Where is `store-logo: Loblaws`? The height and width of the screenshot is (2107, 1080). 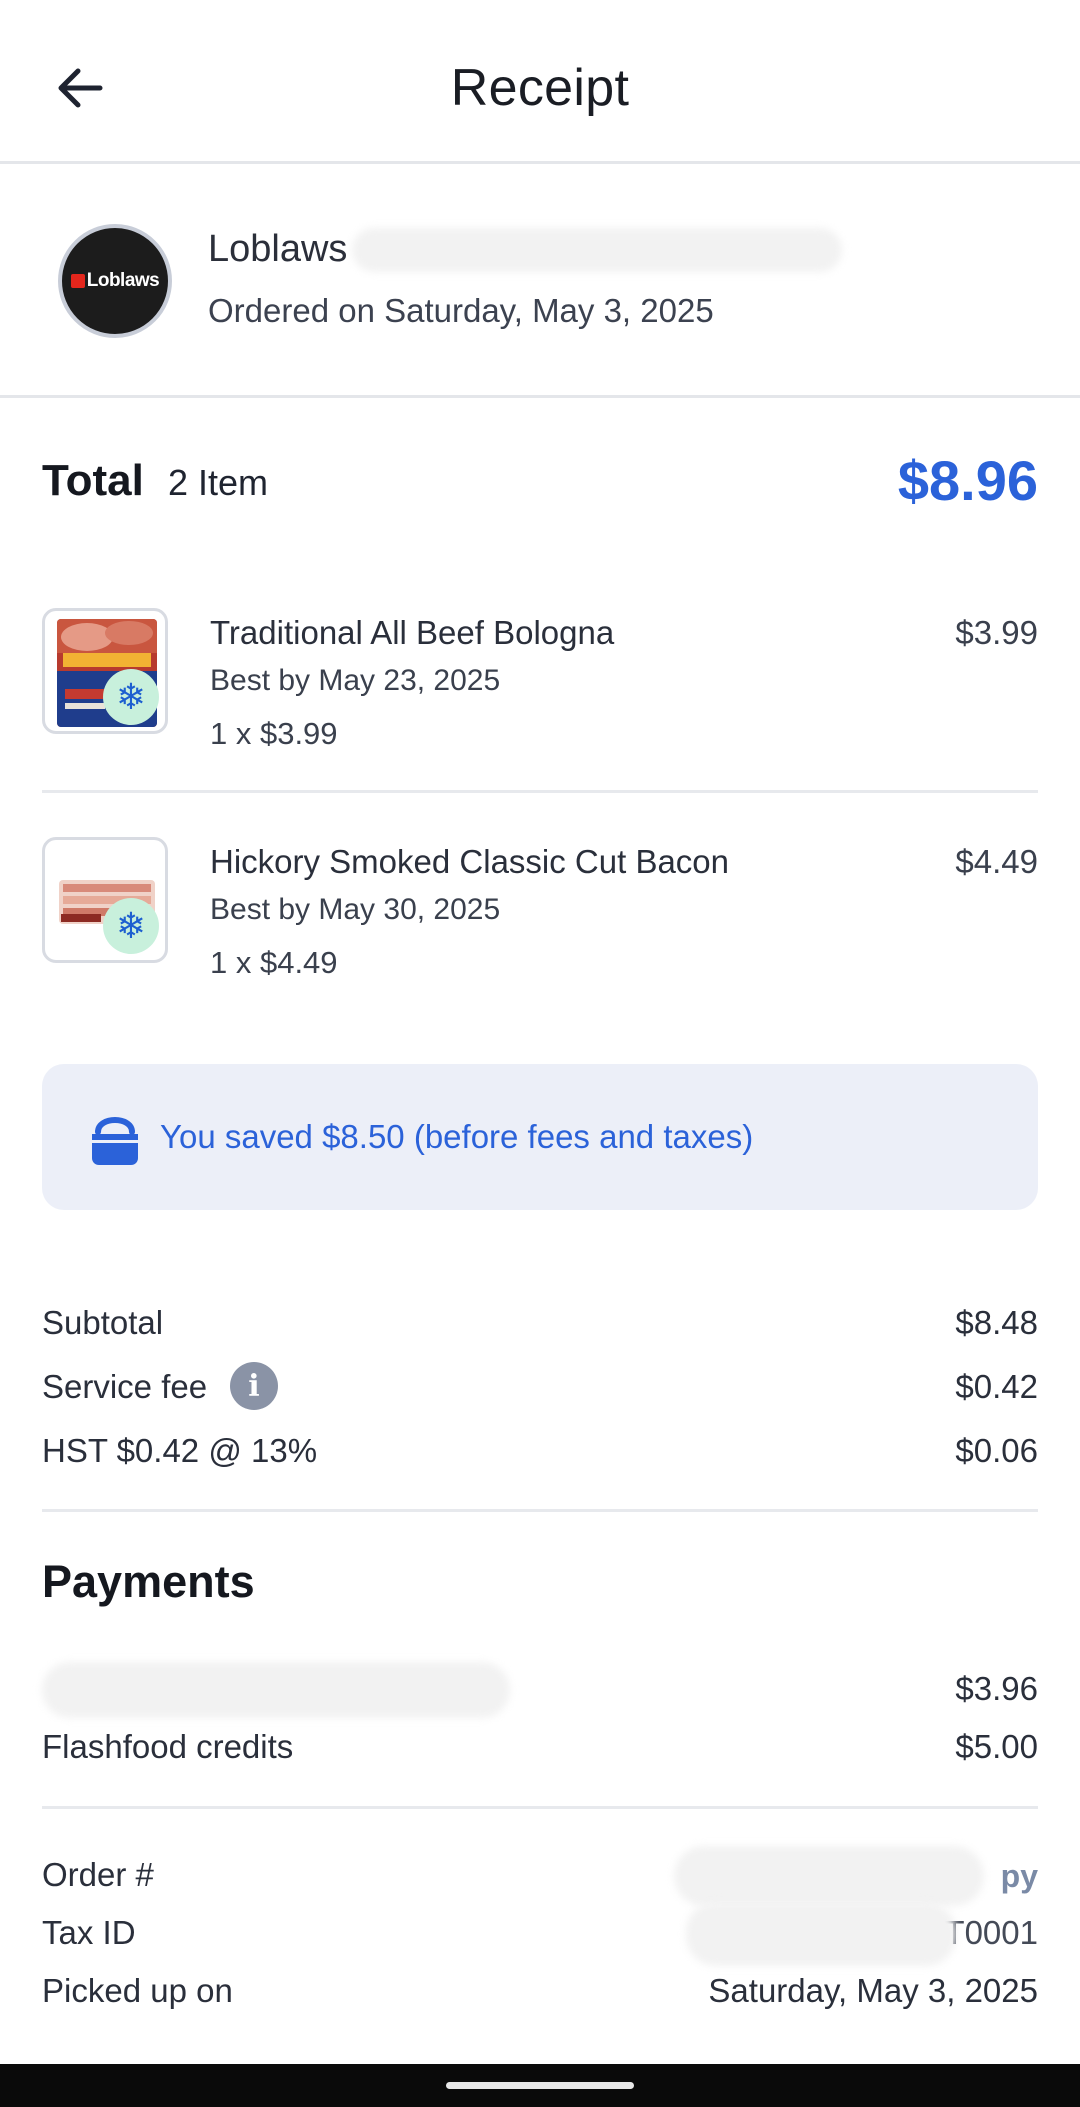
store-logo: Loblaws is located at coordinates (115, 281).